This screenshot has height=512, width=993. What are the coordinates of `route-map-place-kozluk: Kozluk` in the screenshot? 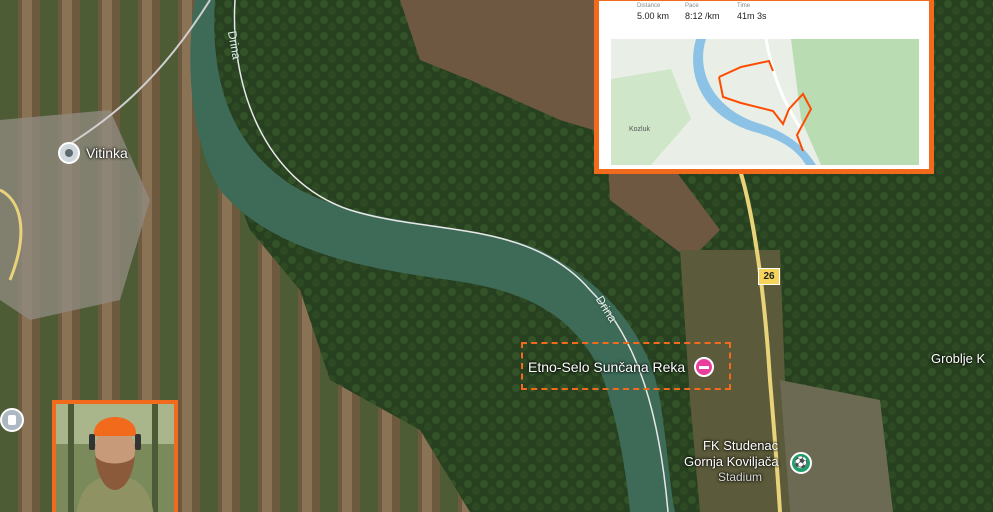 It's located at (640, 129).